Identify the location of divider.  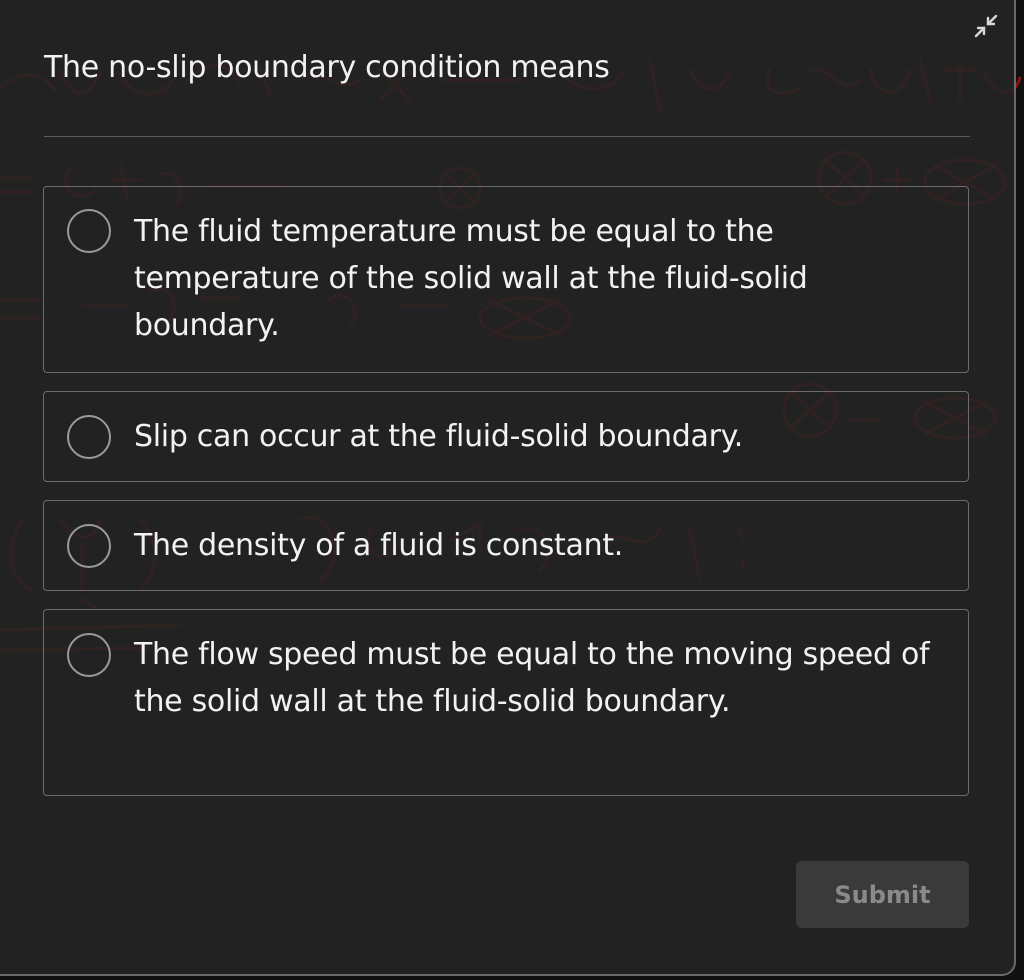
(507, 136).